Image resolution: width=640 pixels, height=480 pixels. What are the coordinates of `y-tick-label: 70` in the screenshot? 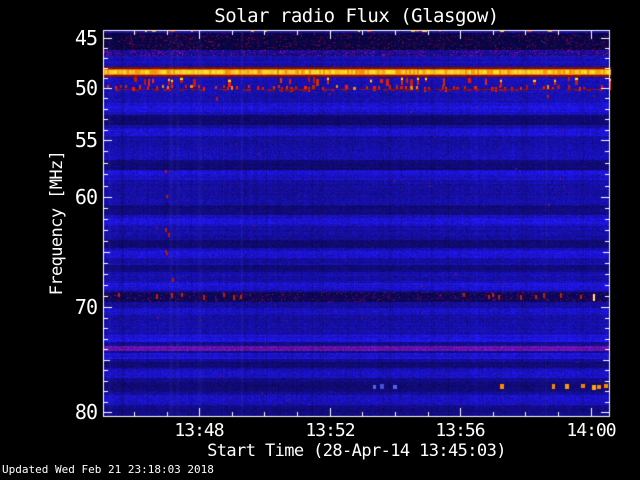 It's located at (86, 307).